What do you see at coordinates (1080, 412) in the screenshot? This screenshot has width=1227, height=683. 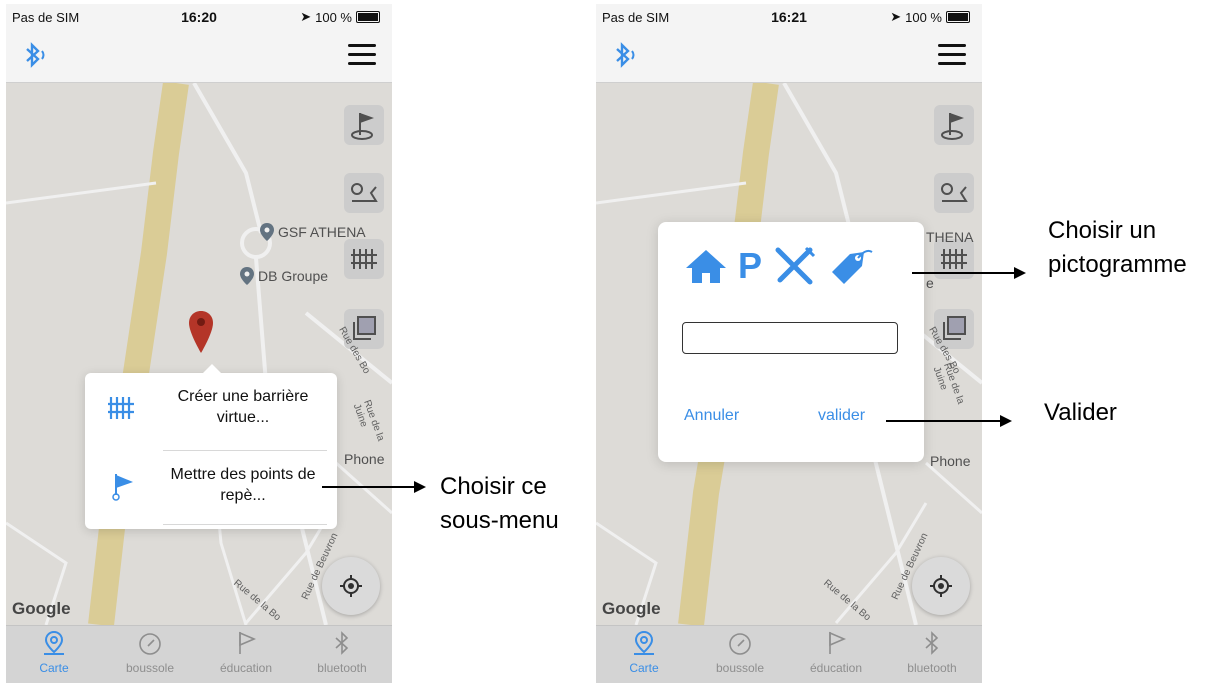 I see `annotation-validate: Valider` at bounding box center [1080, 412].